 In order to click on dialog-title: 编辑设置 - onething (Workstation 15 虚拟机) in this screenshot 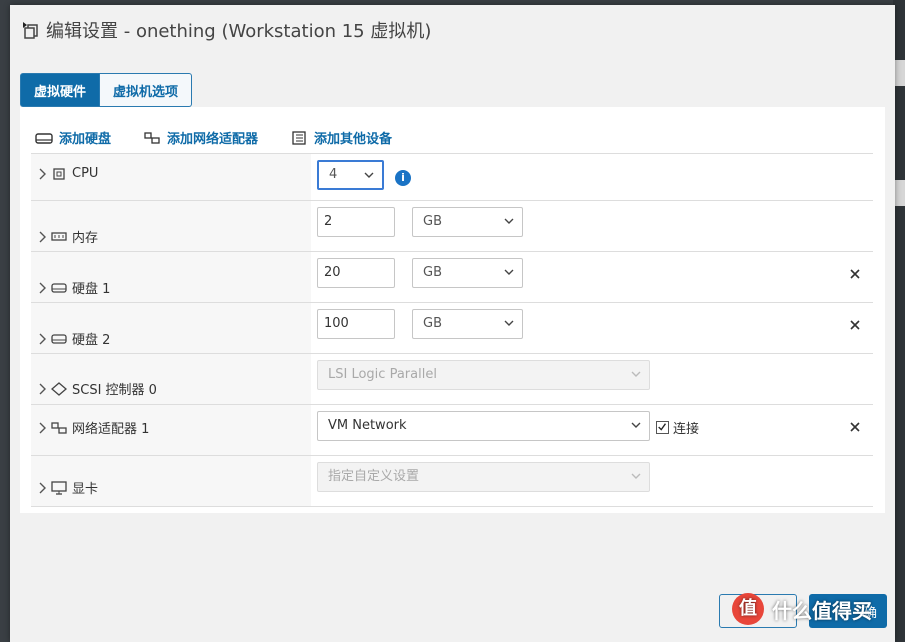, I will do `click(226, 30)`.